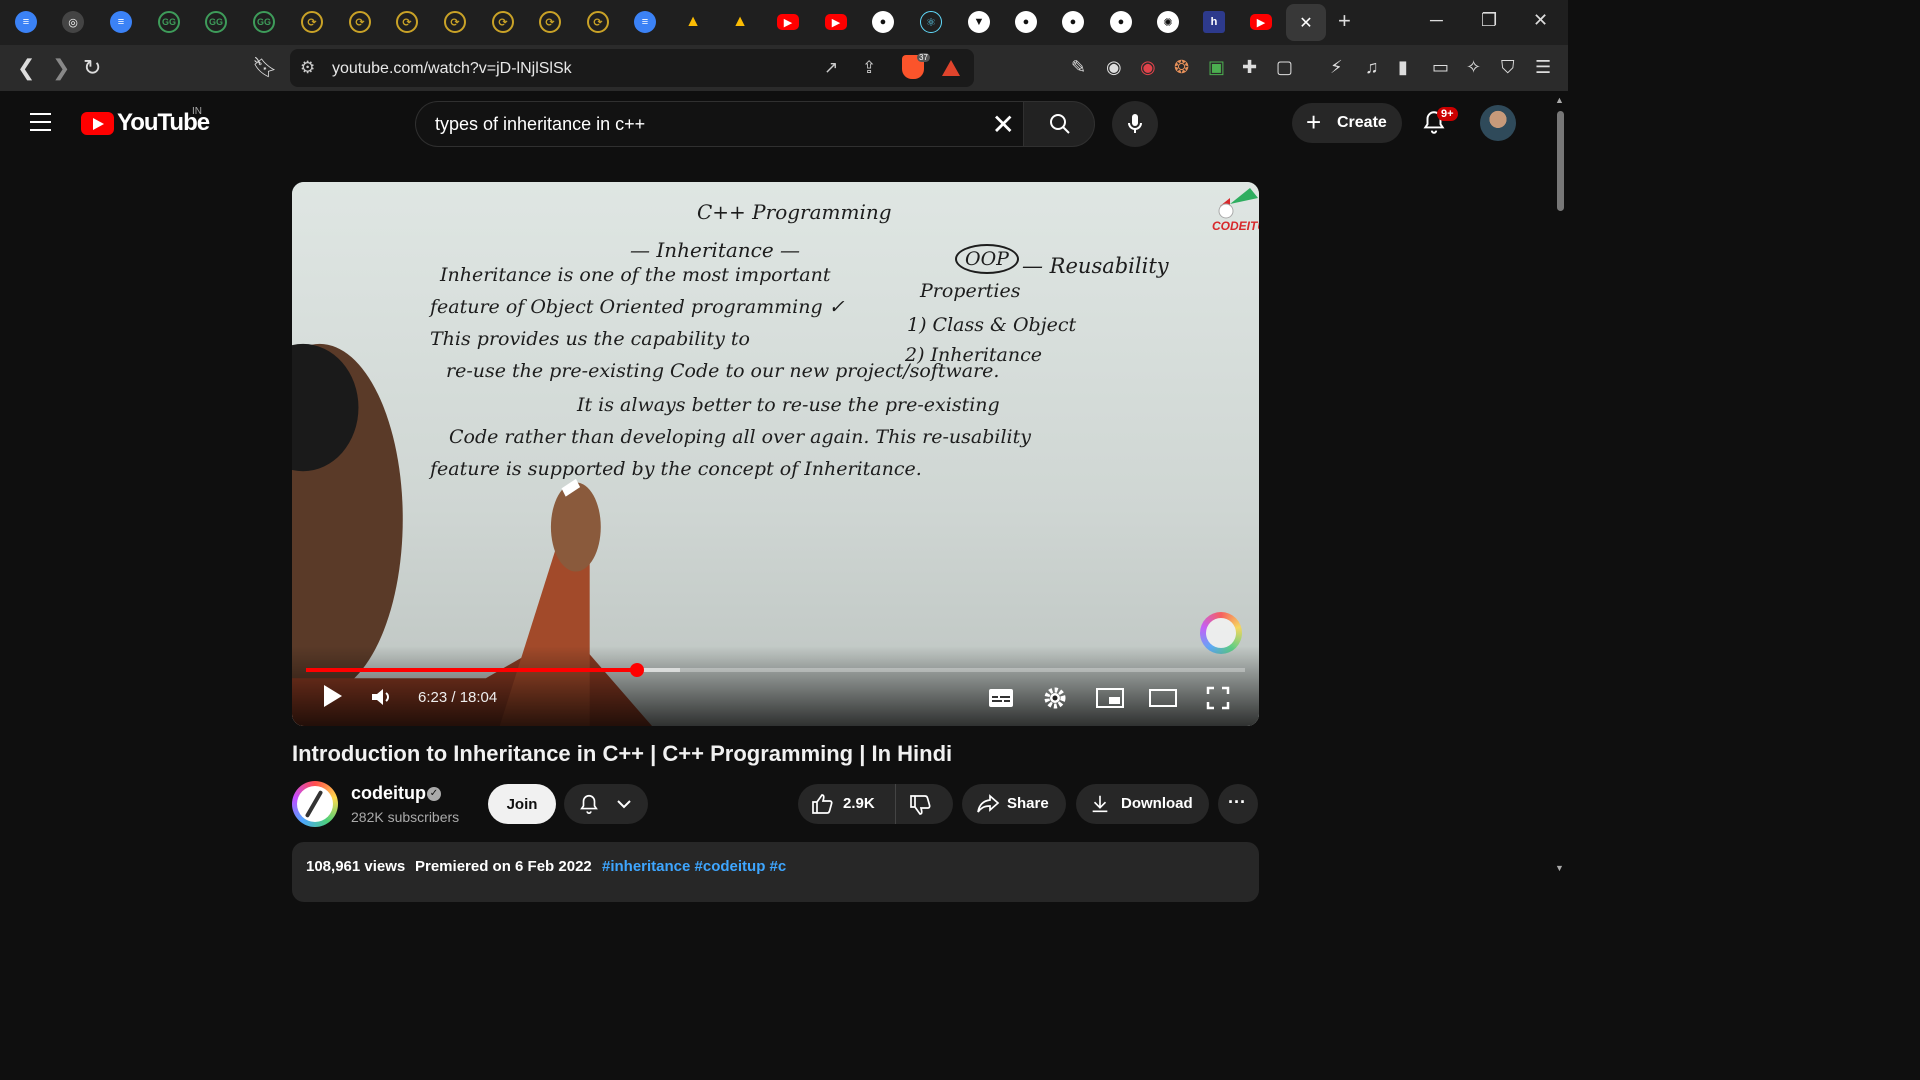  I want to click on tab-favicon-react: ⚛, so click(931, 22).